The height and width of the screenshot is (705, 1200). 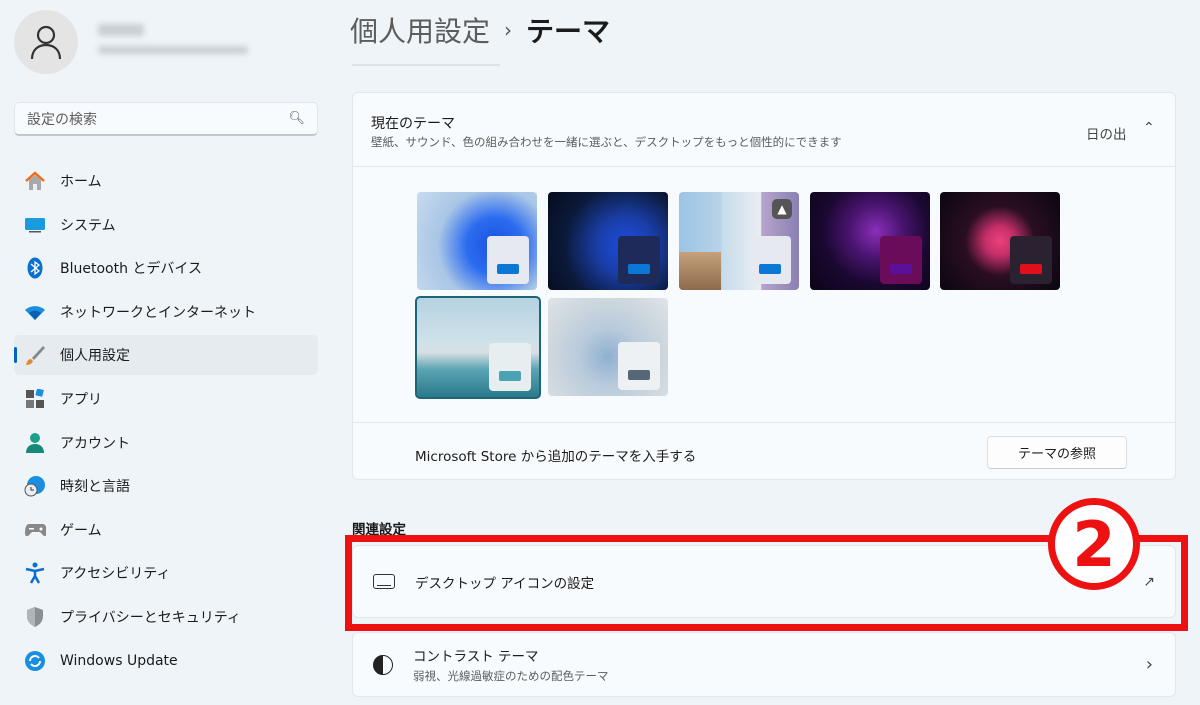 What do you see at coordinates (870, 241) in the screenshot?
I see `theme-thumbnail-glow` at bounding box center [870, 241].